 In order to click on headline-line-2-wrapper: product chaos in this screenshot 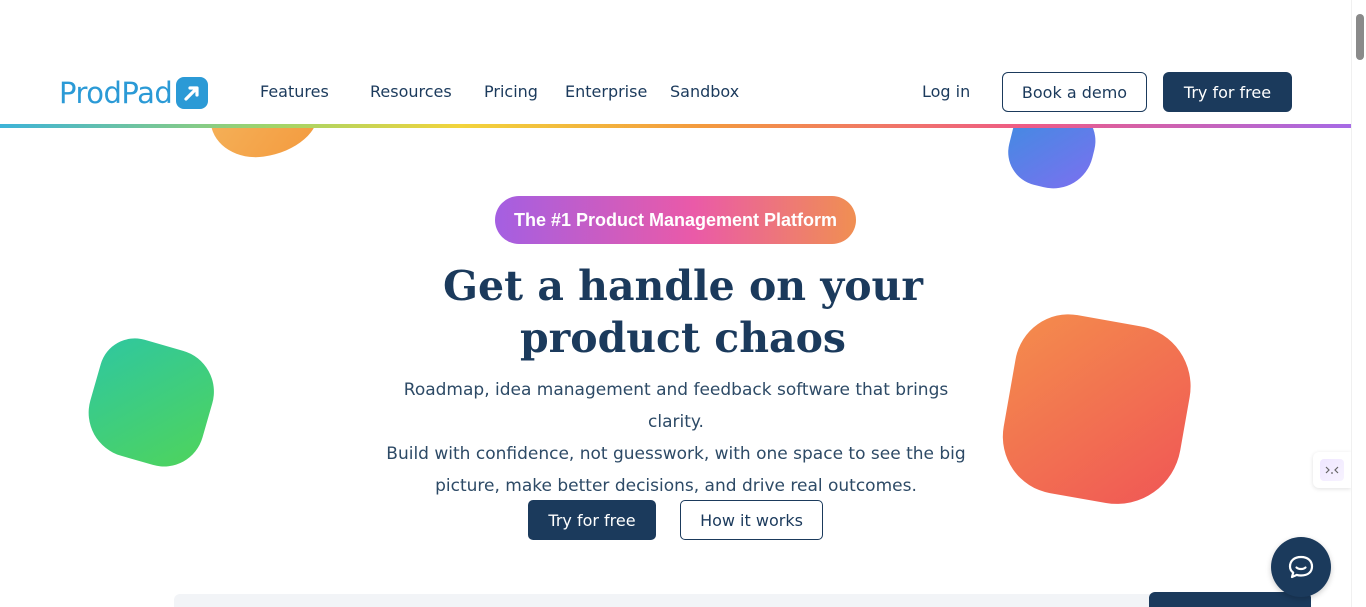, I will do `click(683, 340)`.